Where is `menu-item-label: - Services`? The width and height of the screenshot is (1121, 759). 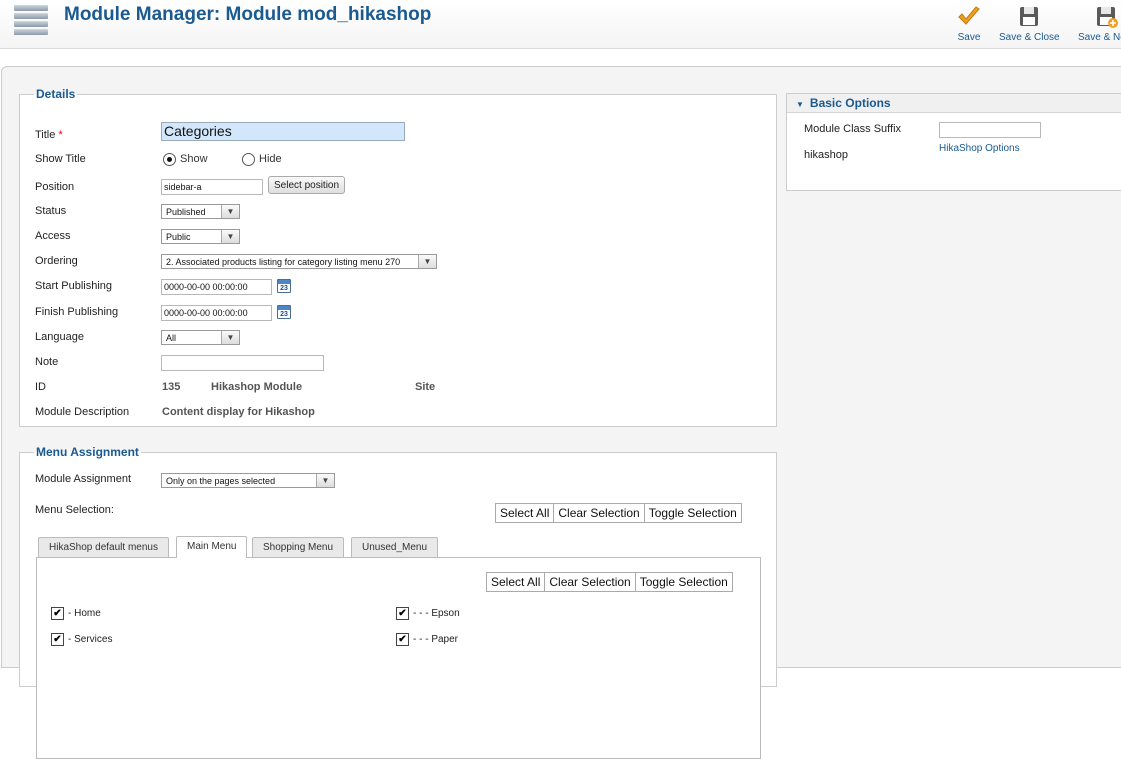
menu-item-label: - Services is located at coordinates (90, 639).